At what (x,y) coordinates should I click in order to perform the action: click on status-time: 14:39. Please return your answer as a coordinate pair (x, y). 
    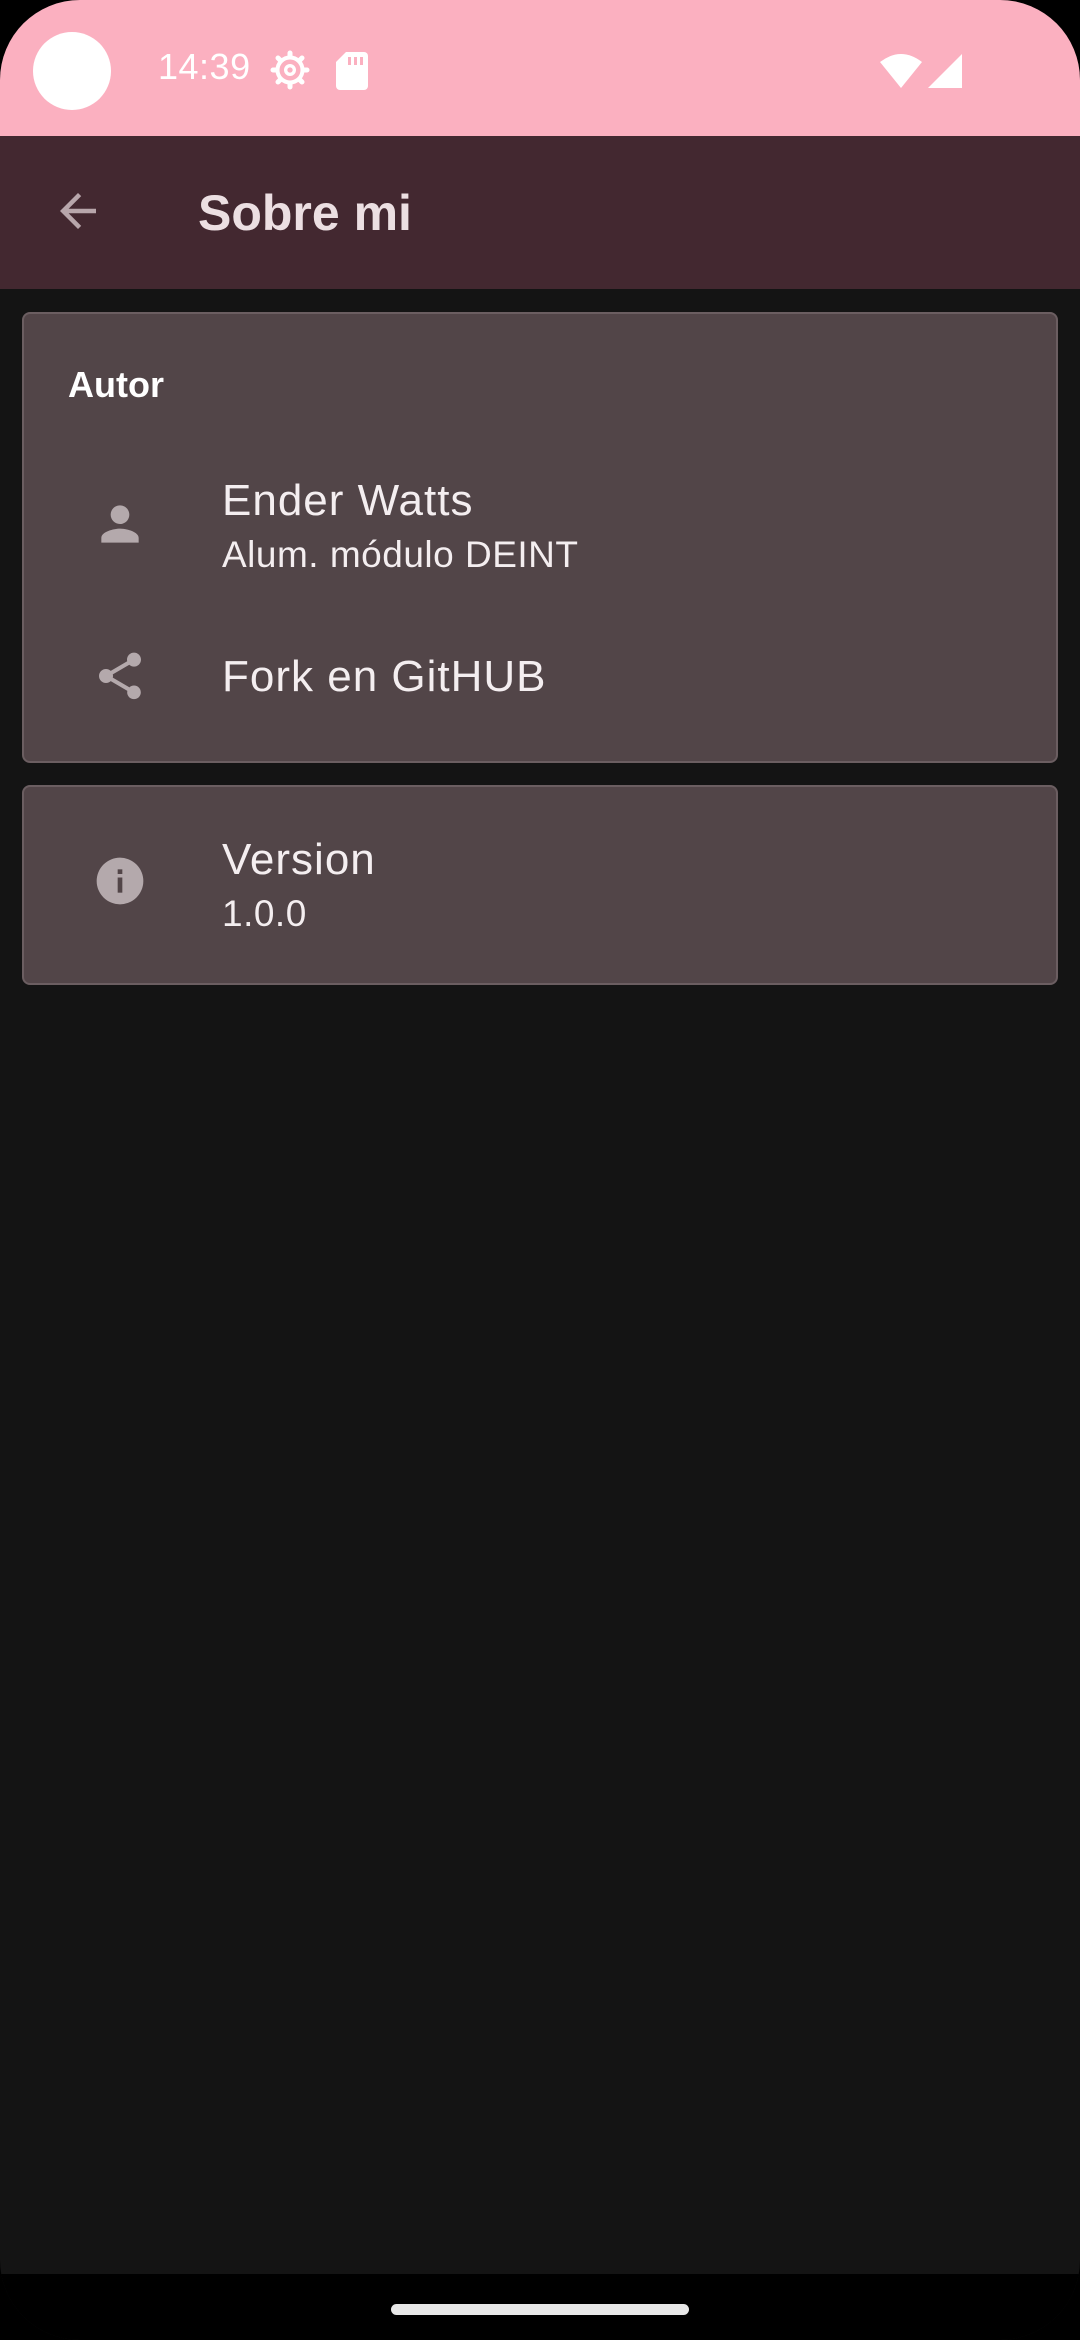
    Looking at the image, I should click on (204, 66).